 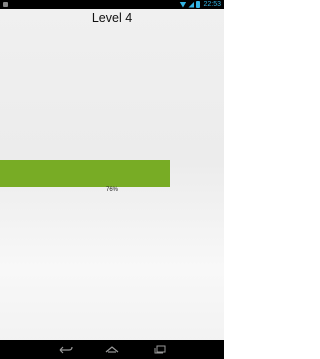 I want to click on signal-icon, so click(x=191, y=4).